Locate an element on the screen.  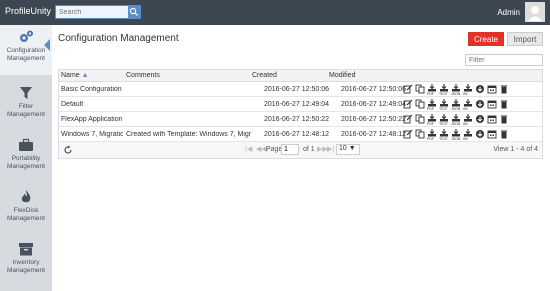
sort-up-icon: ▲ is located at coordinates (85, 75).